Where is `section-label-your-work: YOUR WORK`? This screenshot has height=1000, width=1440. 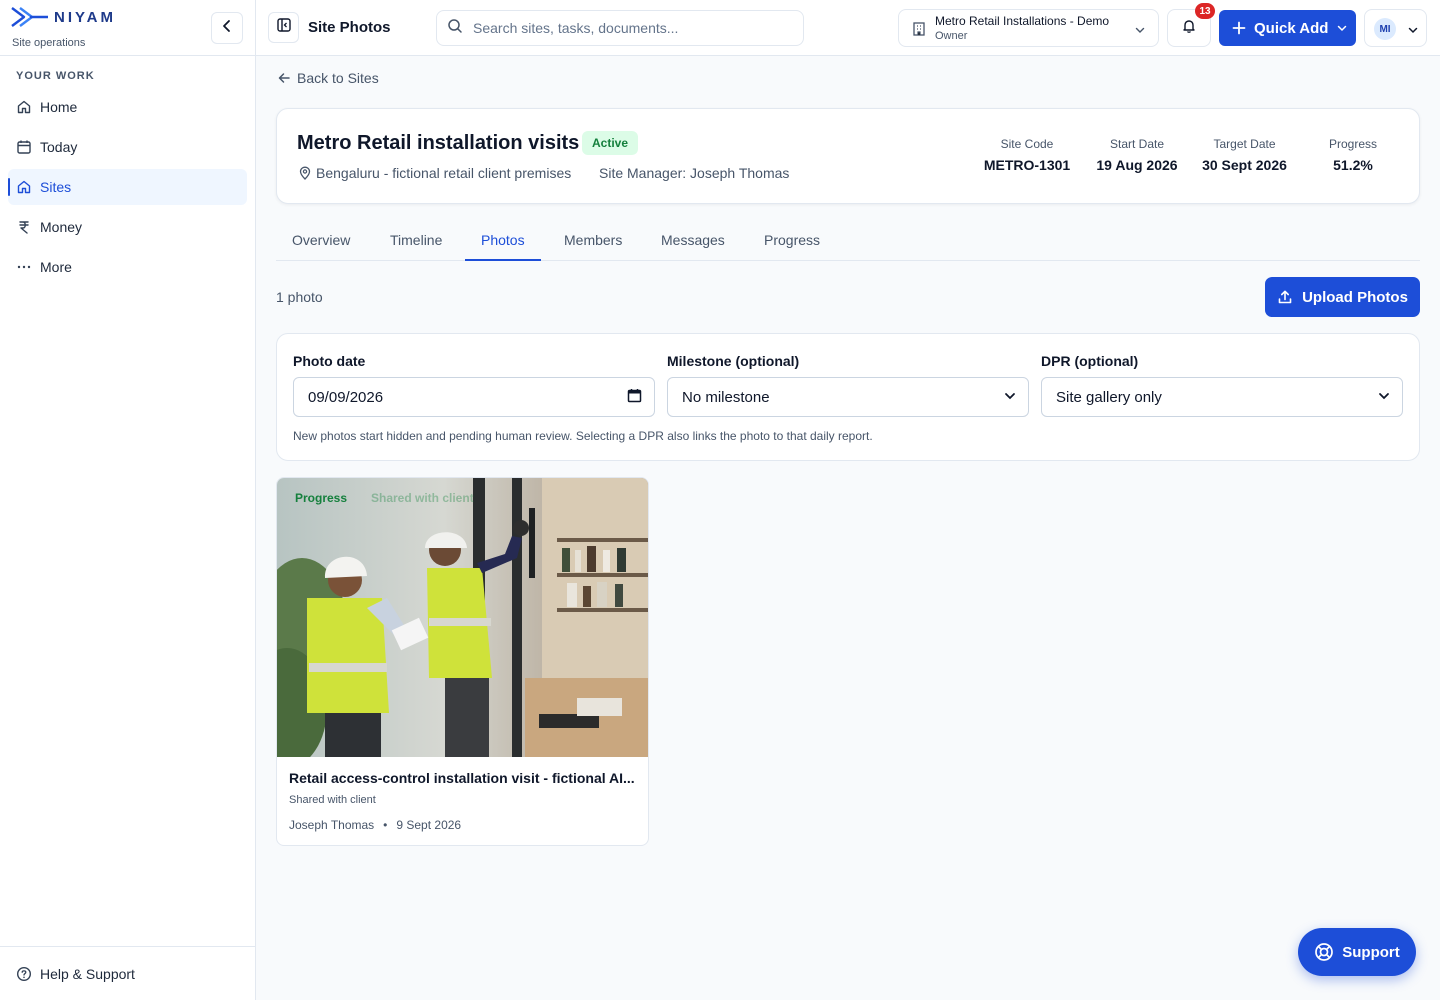
section-label-your-work: YOUR WORK is located at coordinates (55, 76).